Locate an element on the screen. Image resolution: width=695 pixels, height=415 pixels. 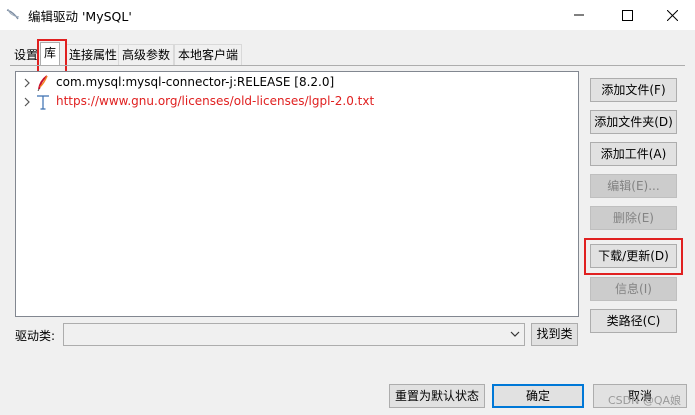
close-icon is located at coordinates (672, 15).